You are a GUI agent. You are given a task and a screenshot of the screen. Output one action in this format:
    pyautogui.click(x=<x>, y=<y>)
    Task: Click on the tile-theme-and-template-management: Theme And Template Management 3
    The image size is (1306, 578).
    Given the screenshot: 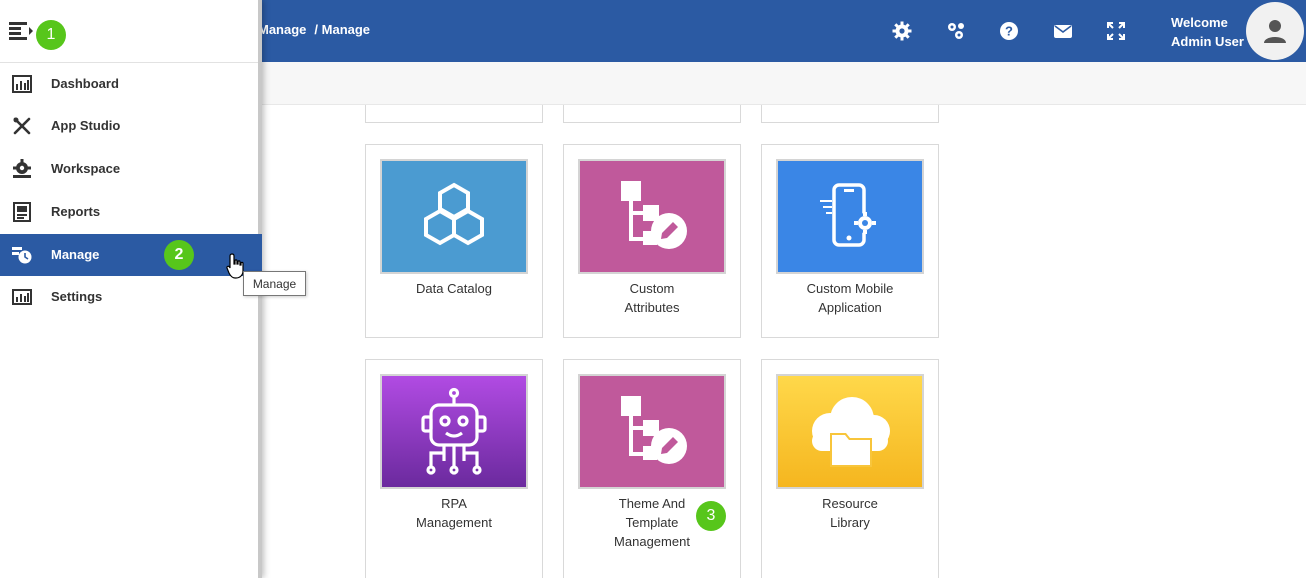 What is the action you would take?
    pyautogui.click(x=652, y=468)
    